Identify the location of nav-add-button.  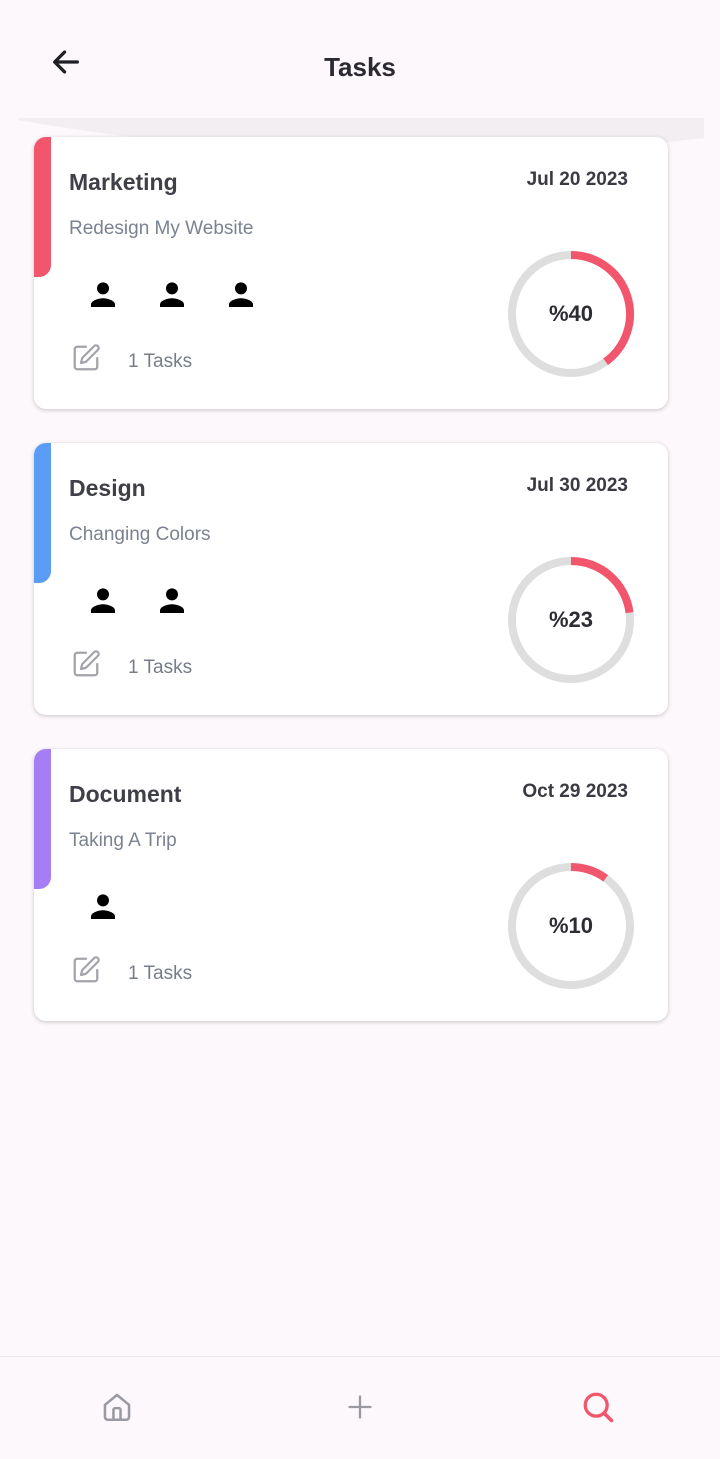
(360, 1407).